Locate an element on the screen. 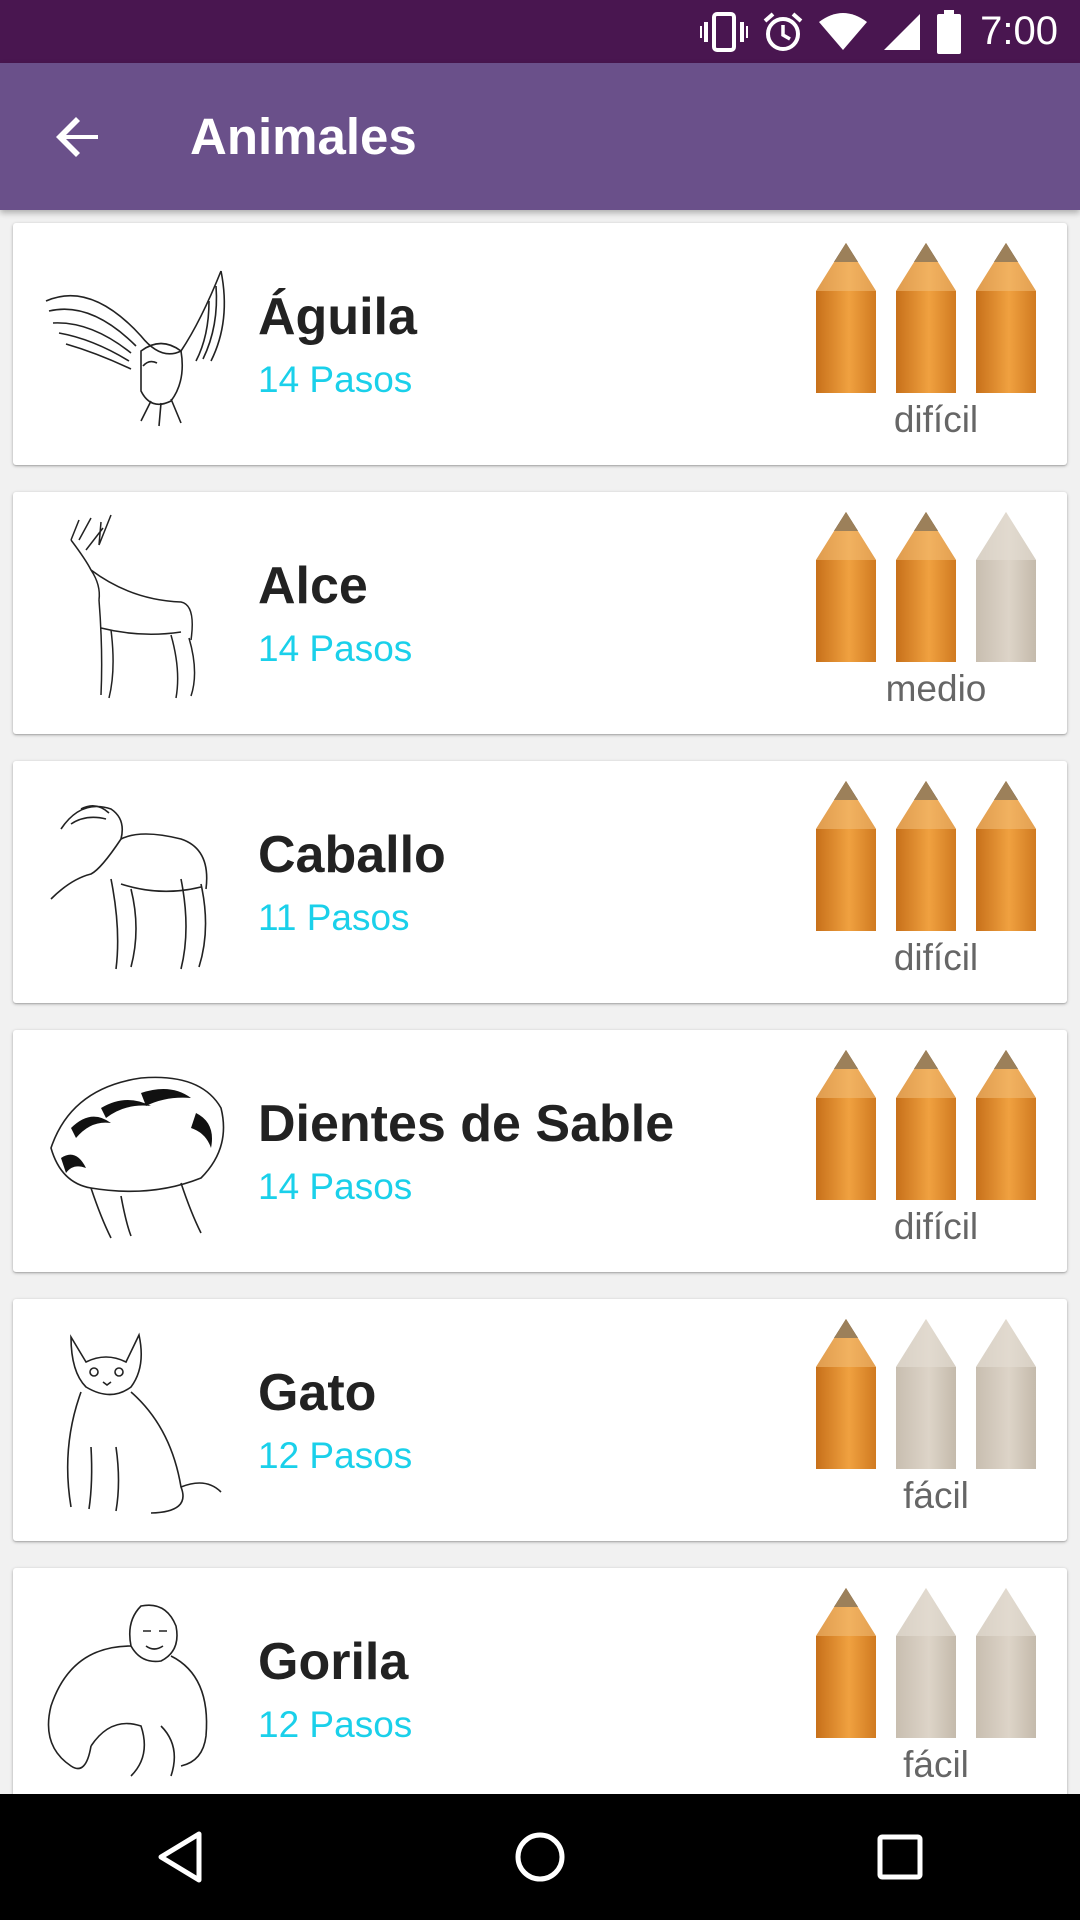 This screenshot has width=1080, height=1920. recents-square-icon is located at coordinates (900, 1857).